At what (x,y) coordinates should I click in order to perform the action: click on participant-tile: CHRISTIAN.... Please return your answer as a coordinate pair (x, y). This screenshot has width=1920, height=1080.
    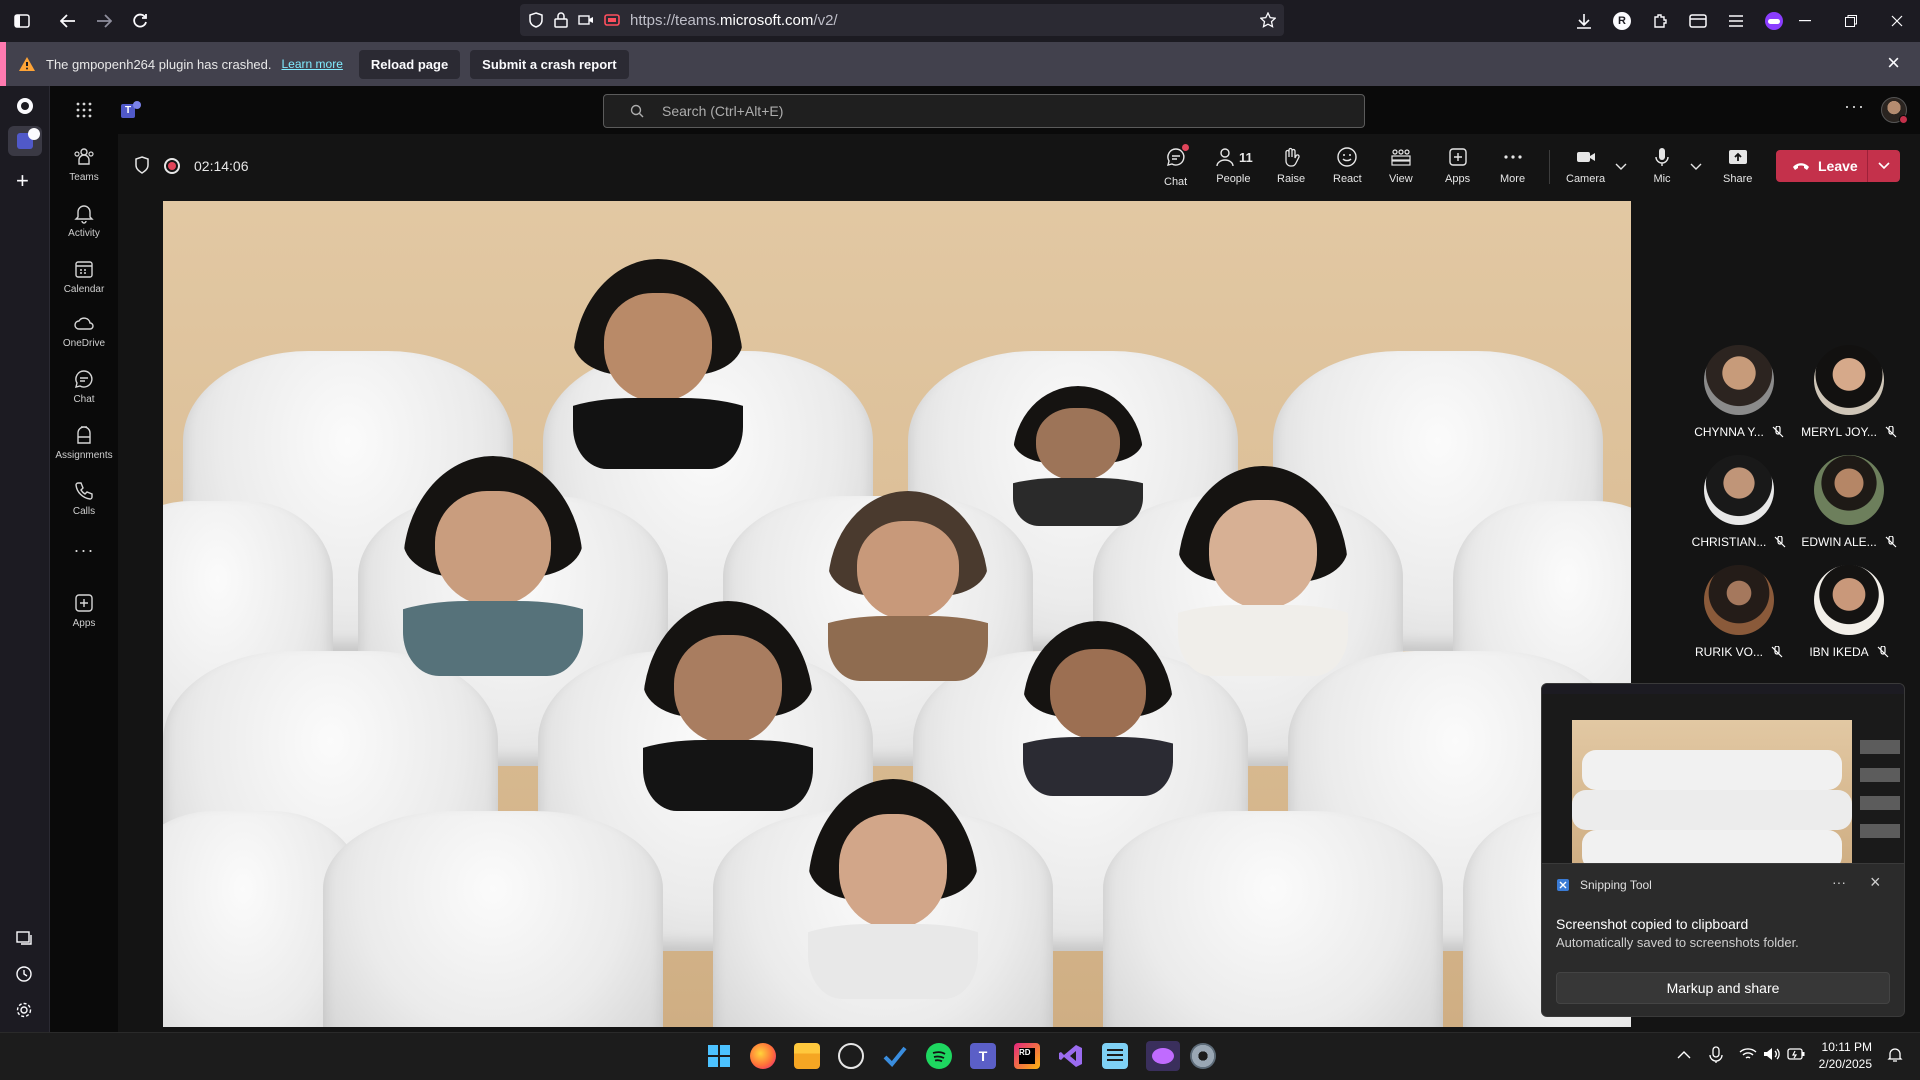
    Looking at the image, I should click on (1739, 502).